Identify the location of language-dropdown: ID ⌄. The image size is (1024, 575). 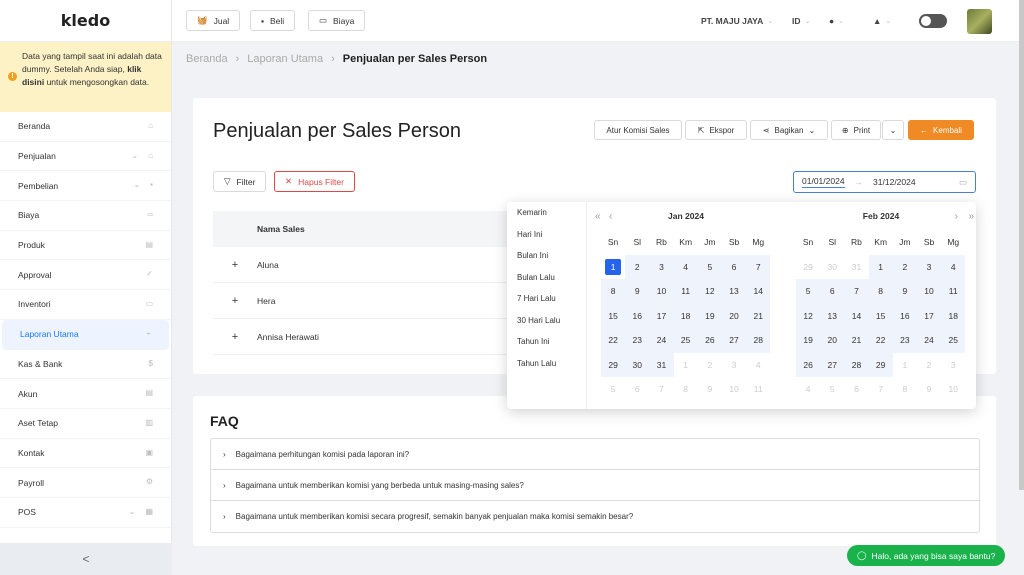
(801, 21).